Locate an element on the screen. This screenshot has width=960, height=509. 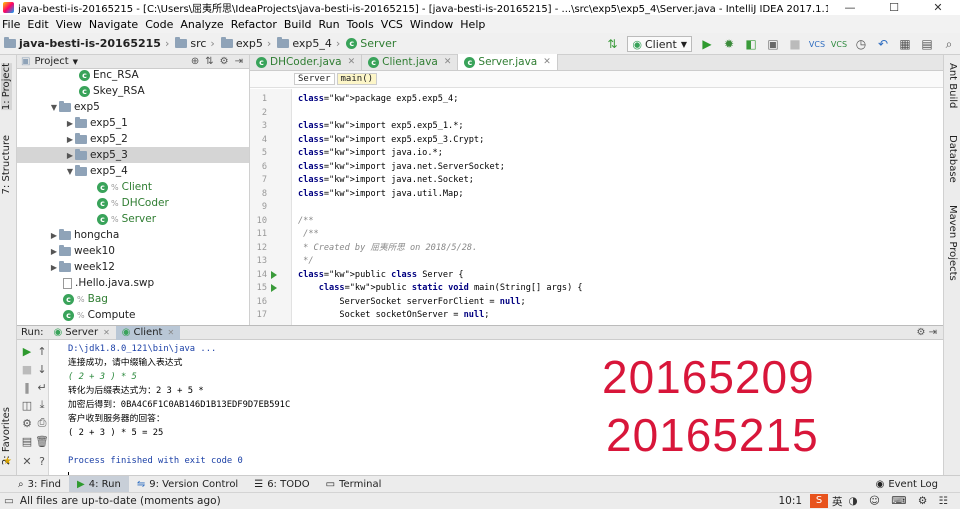
settings-icon: ⚙ is located at coordinates (27, 423).